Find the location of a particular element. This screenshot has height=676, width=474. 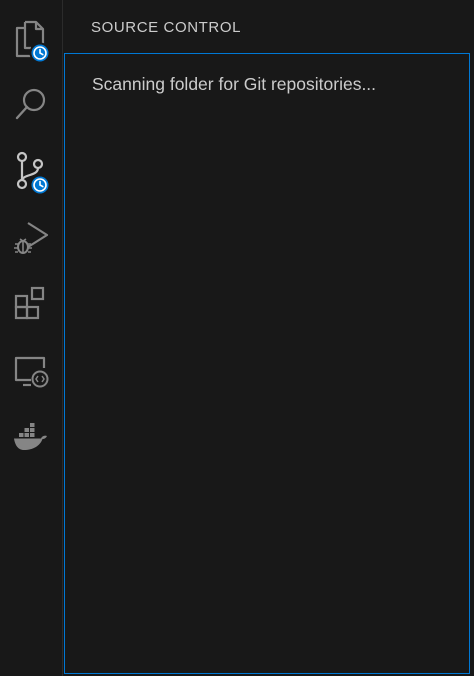

search-icon is located at coordinates (30, 104).